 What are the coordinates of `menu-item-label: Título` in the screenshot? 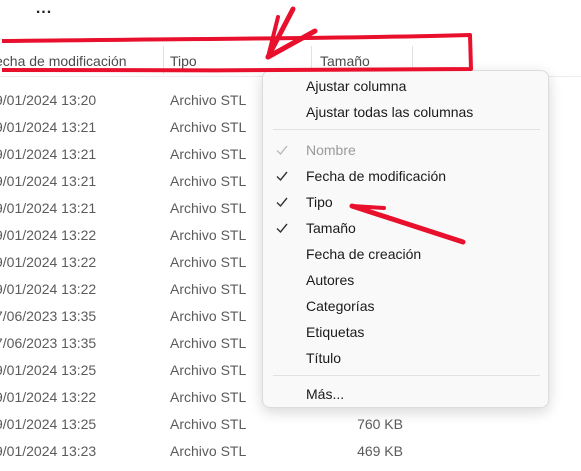 It's located at (324, 358).